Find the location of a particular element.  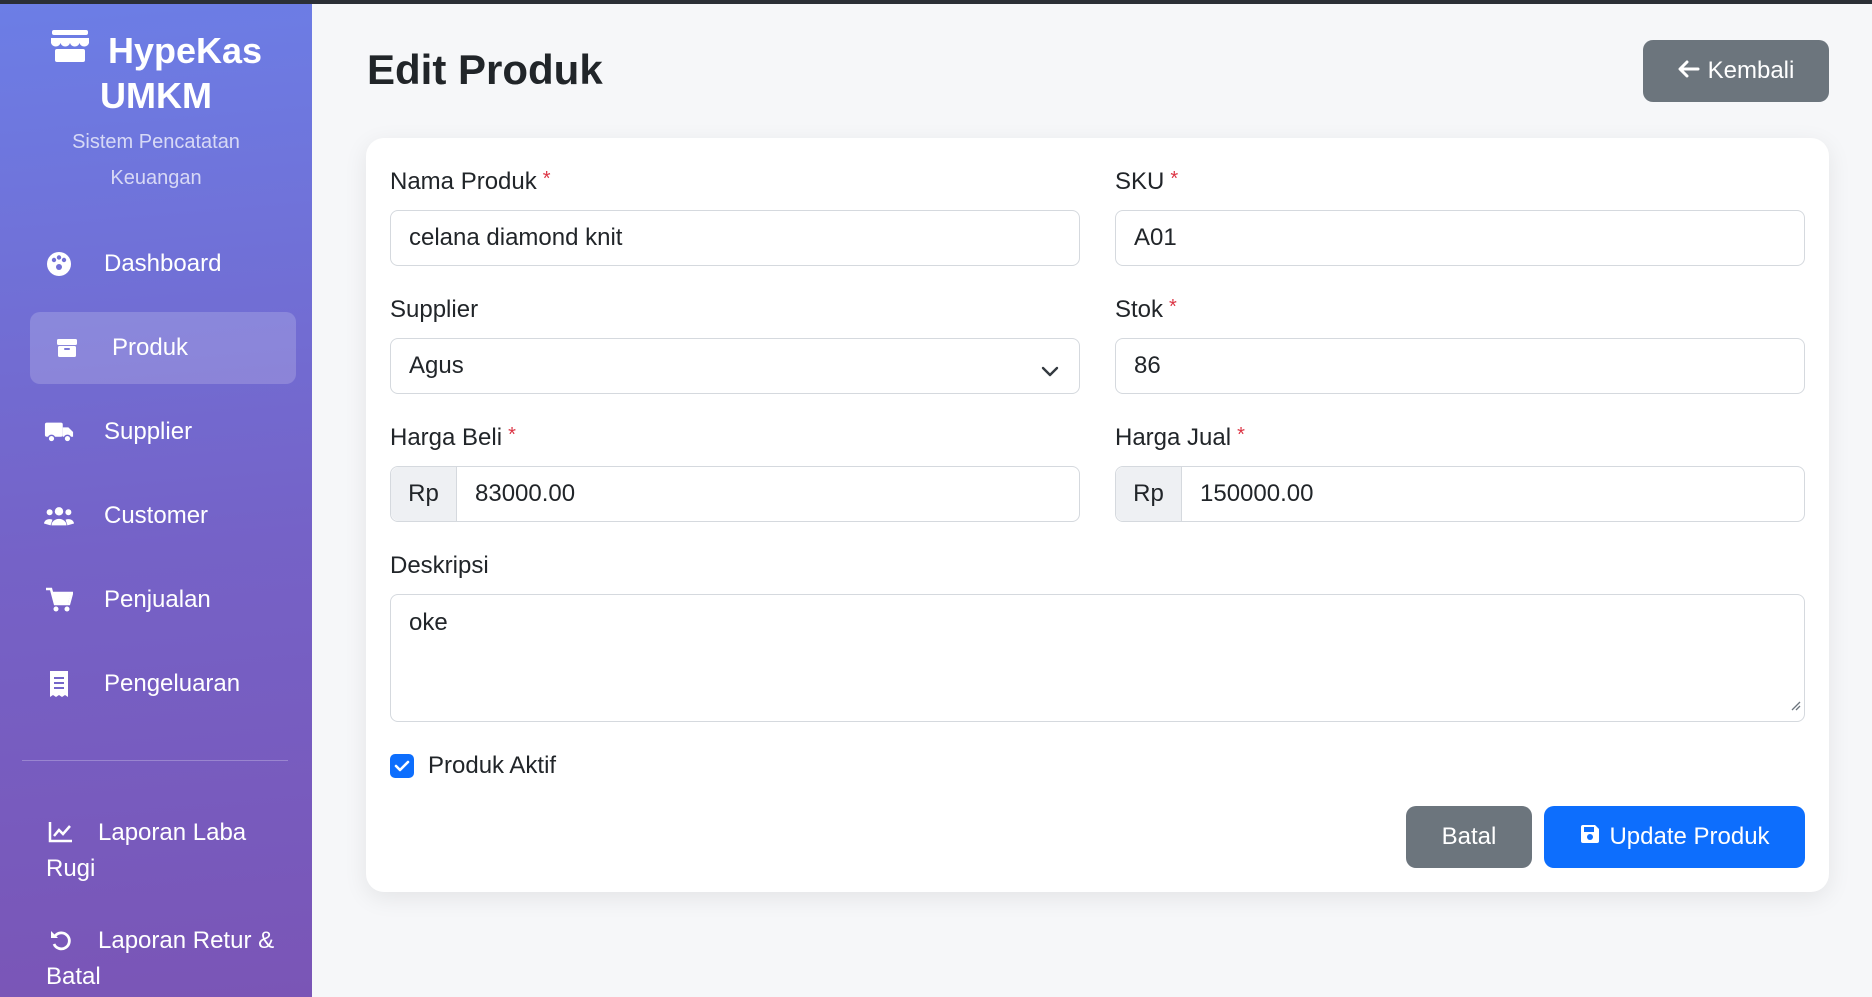

palette-icon is located at coordinates (59, 264).